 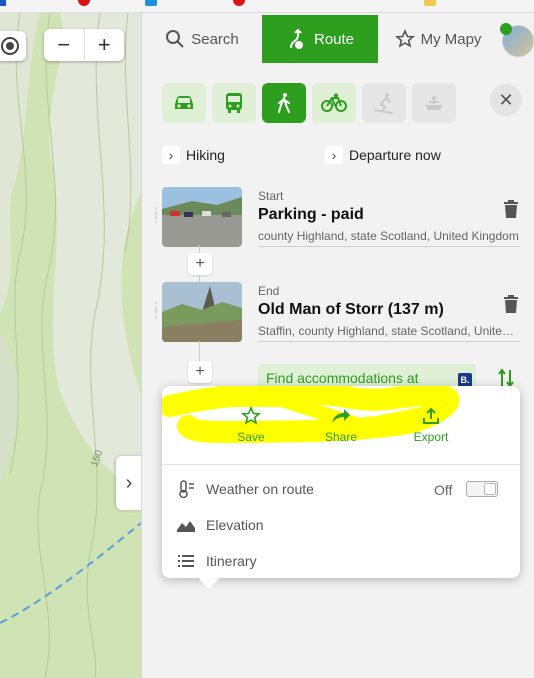 I want to click on bookmarks-bar, so click(x=267, y=6).